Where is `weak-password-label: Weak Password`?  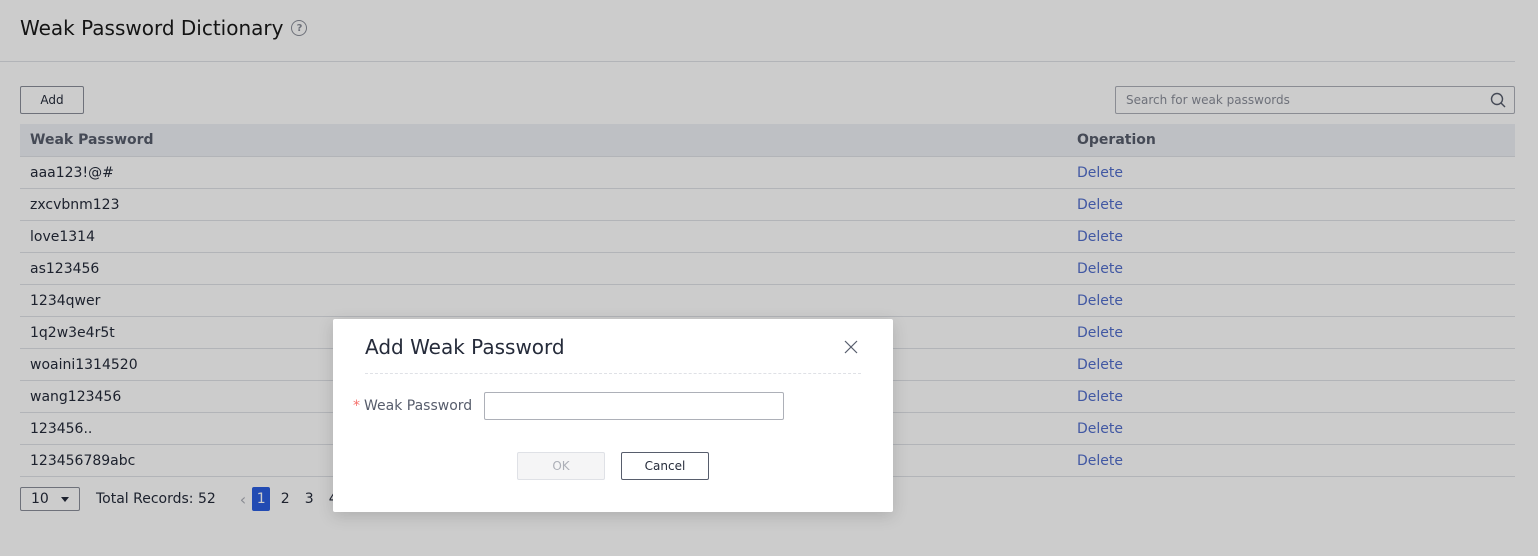
weak-password-label: Weak Password is located at coordinates (418, 406).